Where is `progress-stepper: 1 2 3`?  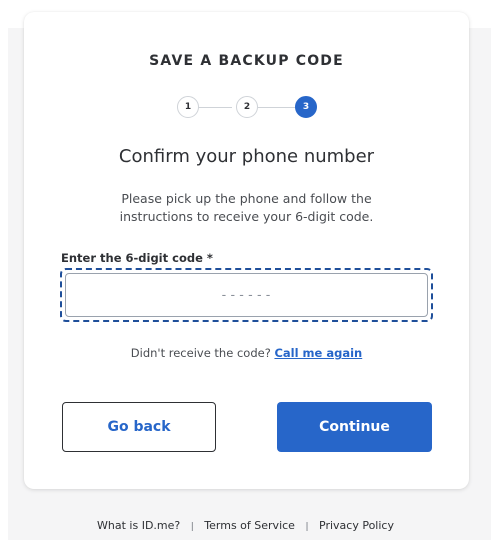
progress-stepper: 1 2 3 is located at coordinates (247, 107).